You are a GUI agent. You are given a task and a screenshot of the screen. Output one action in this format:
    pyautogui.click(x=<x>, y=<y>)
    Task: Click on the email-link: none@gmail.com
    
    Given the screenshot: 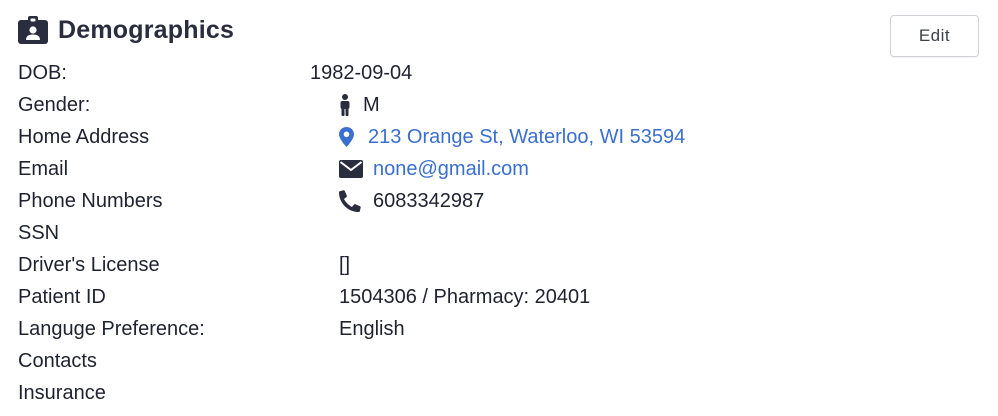 What is the action you would take?
    pyautogui.click(x=451, y=169)
    